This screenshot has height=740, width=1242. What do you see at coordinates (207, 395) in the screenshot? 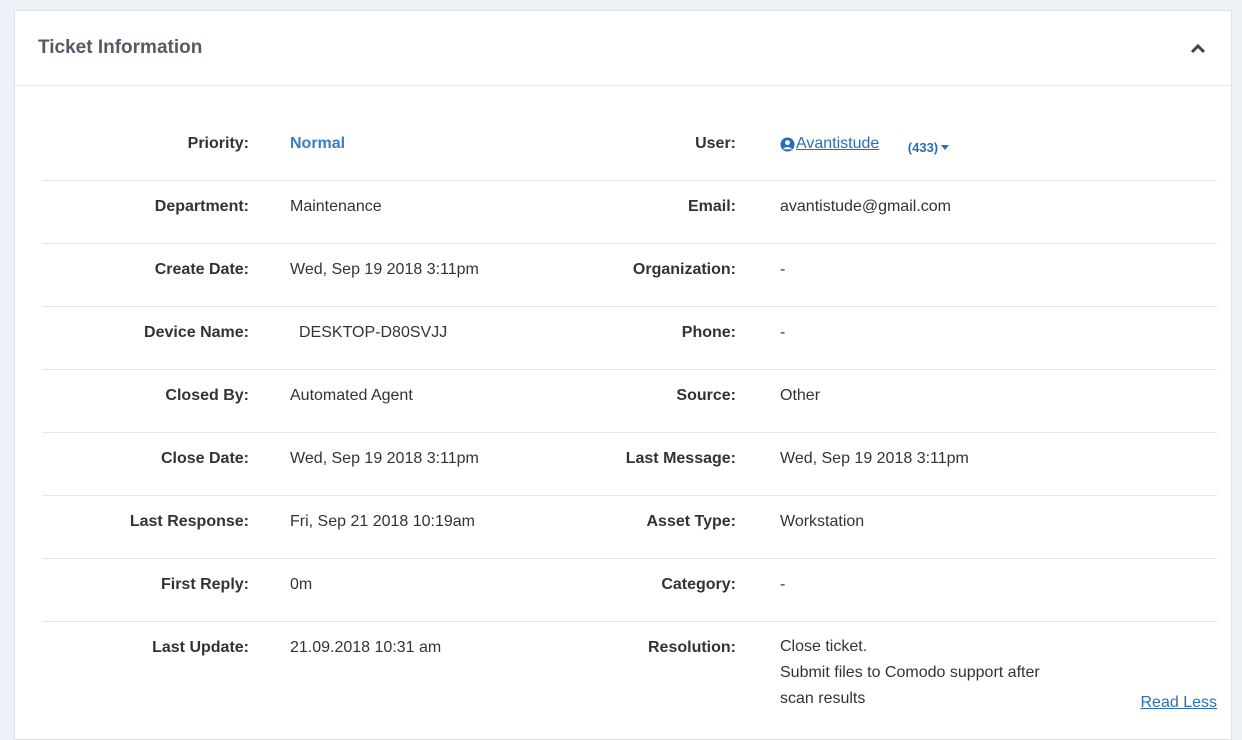
I see `closed-by-label: Closed By:` at bounding box center [207, 395].